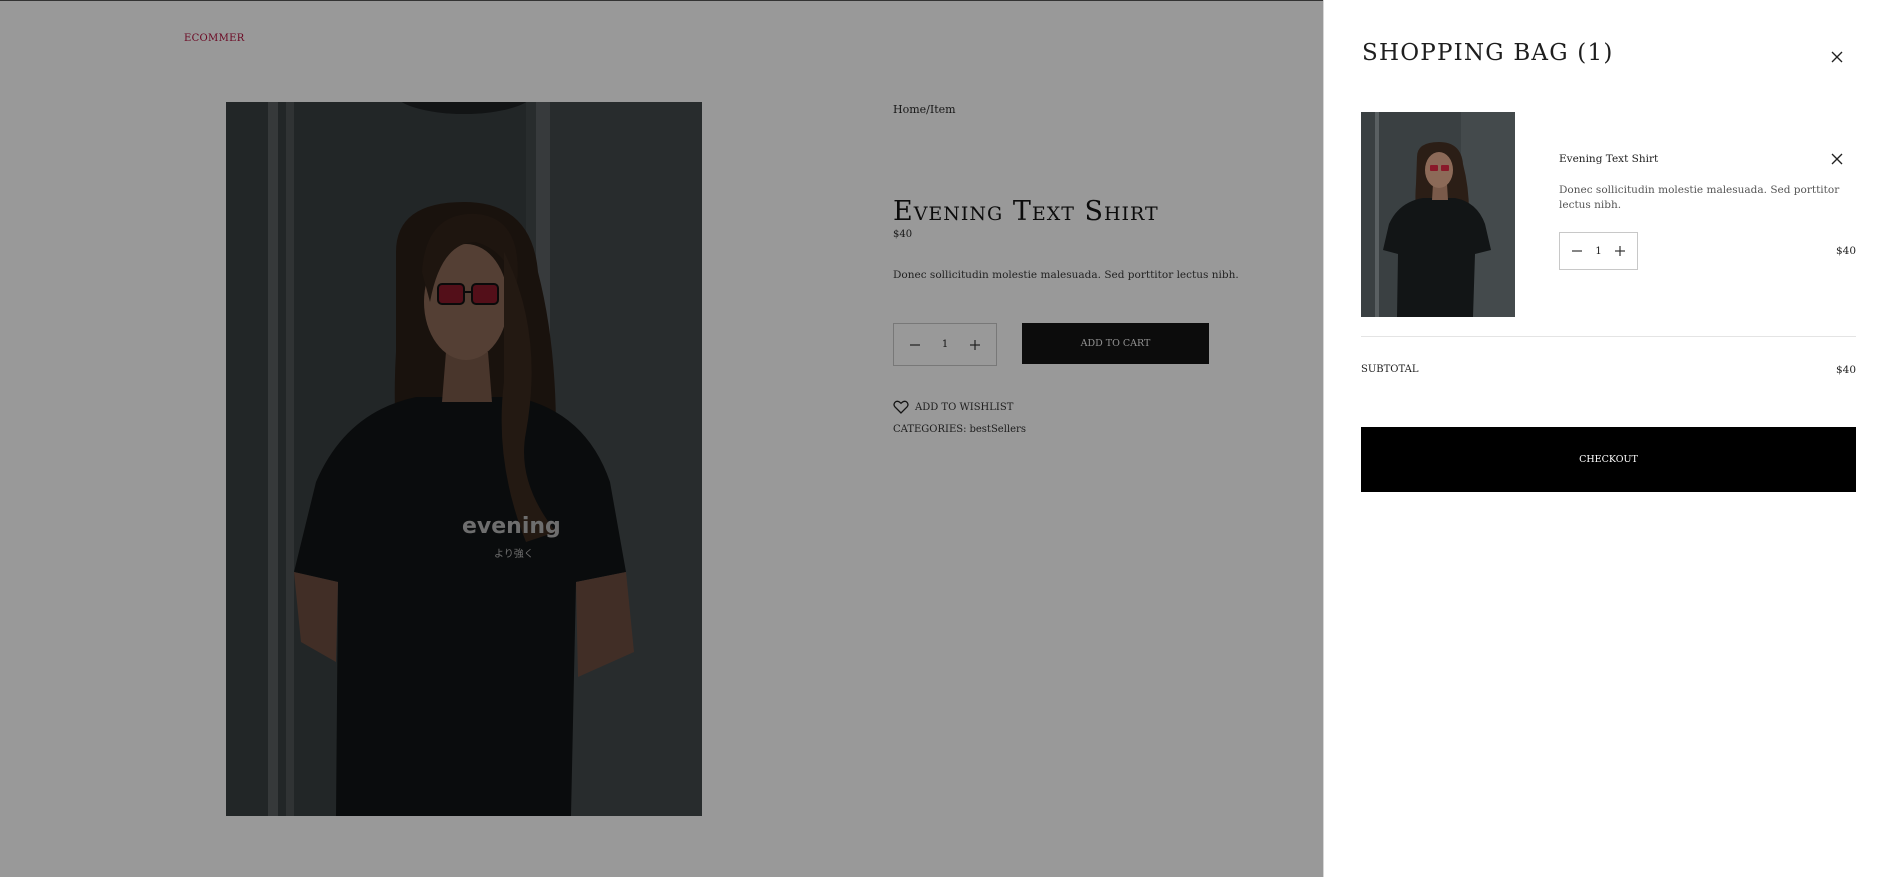 This screenshot has width=1885, height=877. I want to click on cart-quantity-value: 1, so click(1599, 251).